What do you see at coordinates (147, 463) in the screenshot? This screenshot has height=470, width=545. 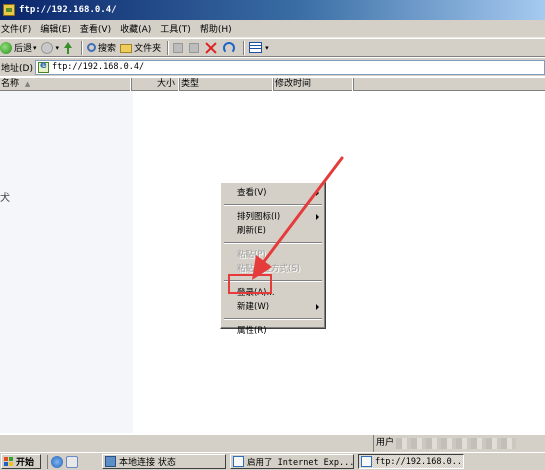 I see `taskbar-button-label: 本地连接 状态` at bounding box center [147, 463].